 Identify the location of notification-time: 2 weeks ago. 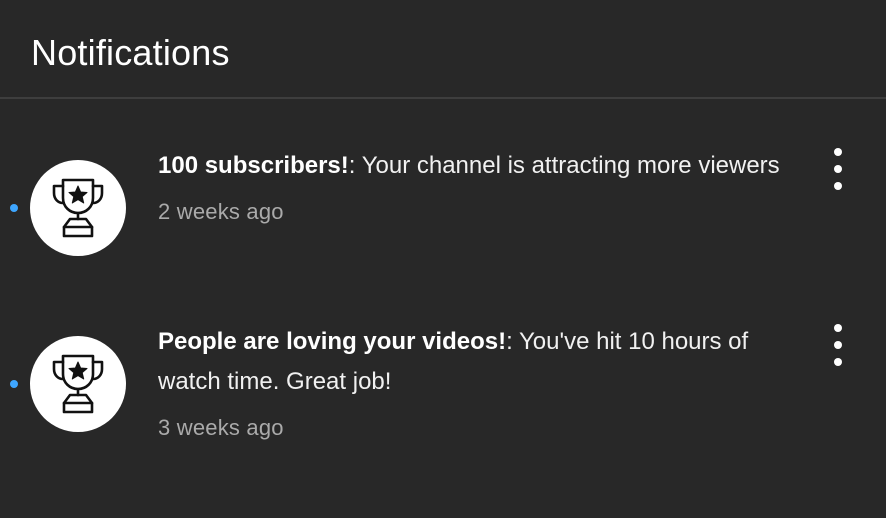
(221, 211).